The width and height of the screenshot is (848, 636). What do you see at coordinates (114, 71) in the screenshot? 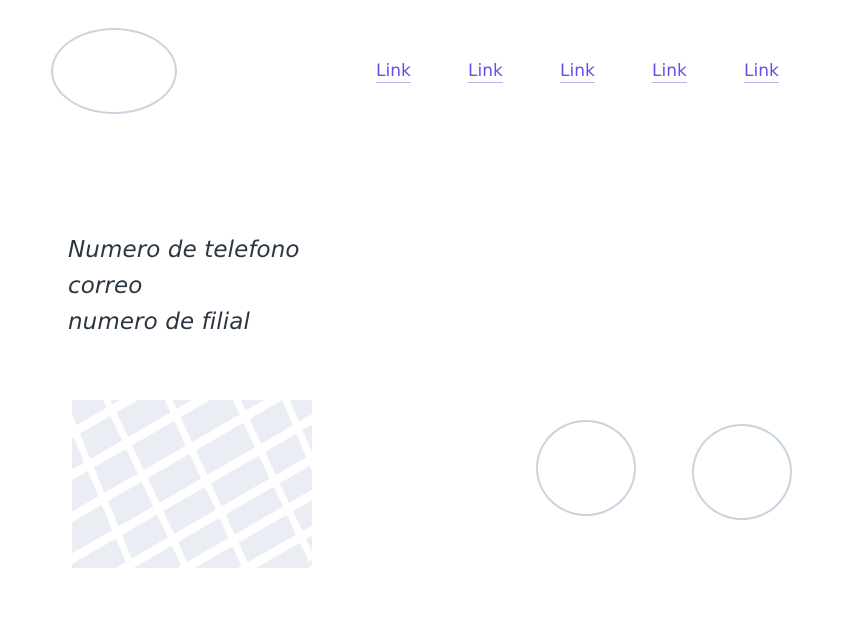
I see `logo-placeholder-icon` at bounding box center [114, 71].